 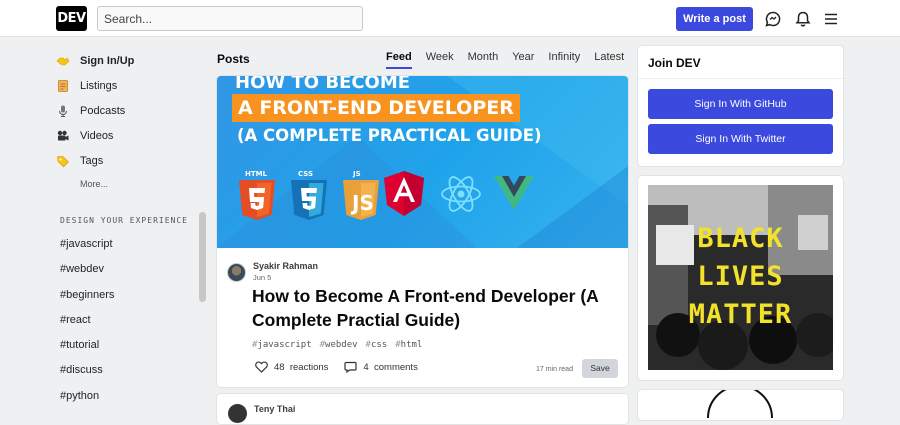 What do you see at coordinates (285, 266) in the screenshot?
I see `author-name: Syakir Rahman` at bounding box center [285, 266].